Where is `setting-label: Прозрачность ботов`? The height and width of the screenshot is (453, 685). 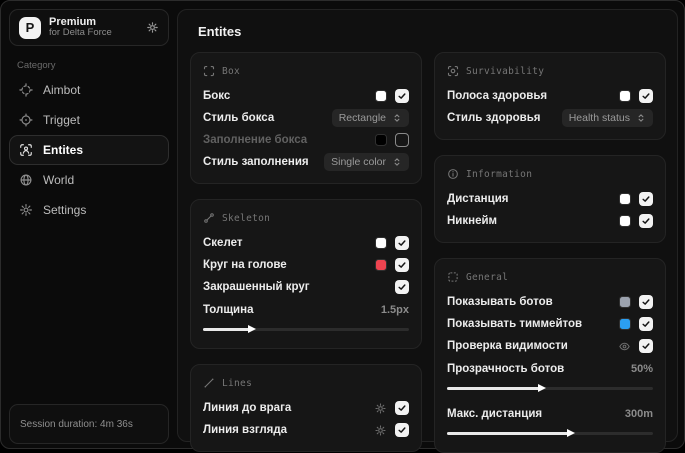 setting-label: Прозрачность ботов is located at coordinates (506, 369).